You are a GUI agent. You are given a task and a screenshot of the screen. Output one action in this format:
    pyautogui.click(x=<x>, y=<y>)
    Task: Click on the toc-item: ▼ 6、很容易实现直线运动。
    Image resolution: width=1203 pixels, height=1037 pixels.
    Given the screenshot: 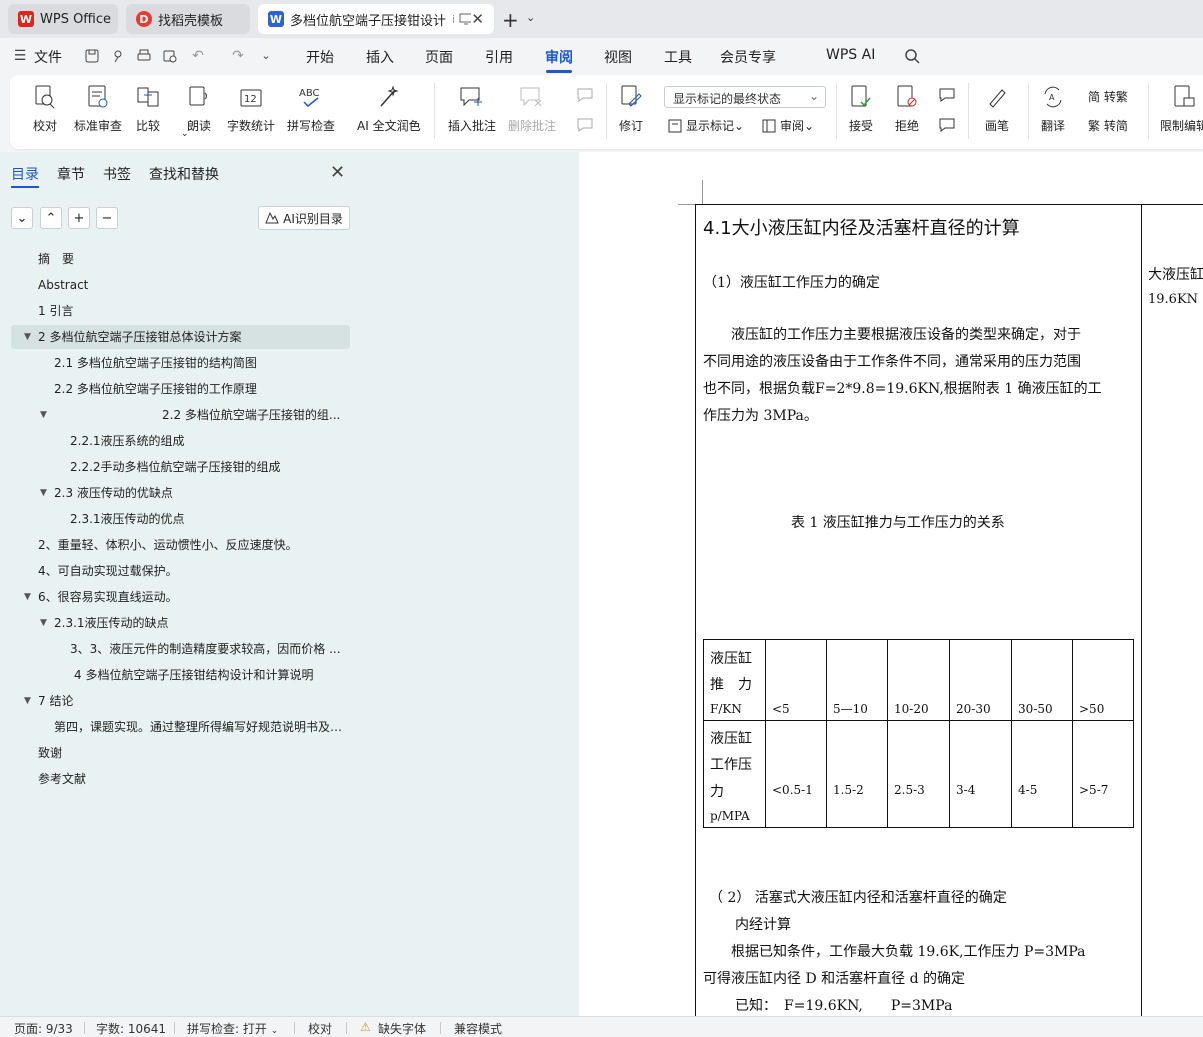 What is the action you would take?
    pyautogui.click(x=180, y=597)
    